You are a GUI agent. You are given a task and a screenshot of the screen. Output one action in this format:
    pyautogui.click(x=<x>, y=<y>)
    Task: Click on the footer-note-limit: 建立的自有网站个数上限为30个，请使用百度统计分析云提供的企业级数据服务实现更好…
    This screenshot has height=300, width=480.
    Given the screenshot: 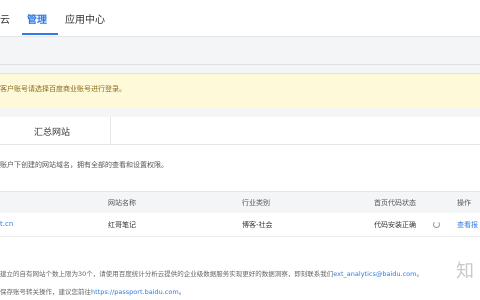 What is the action you would take?
    pyautogui.click(x=211, y=273)
    